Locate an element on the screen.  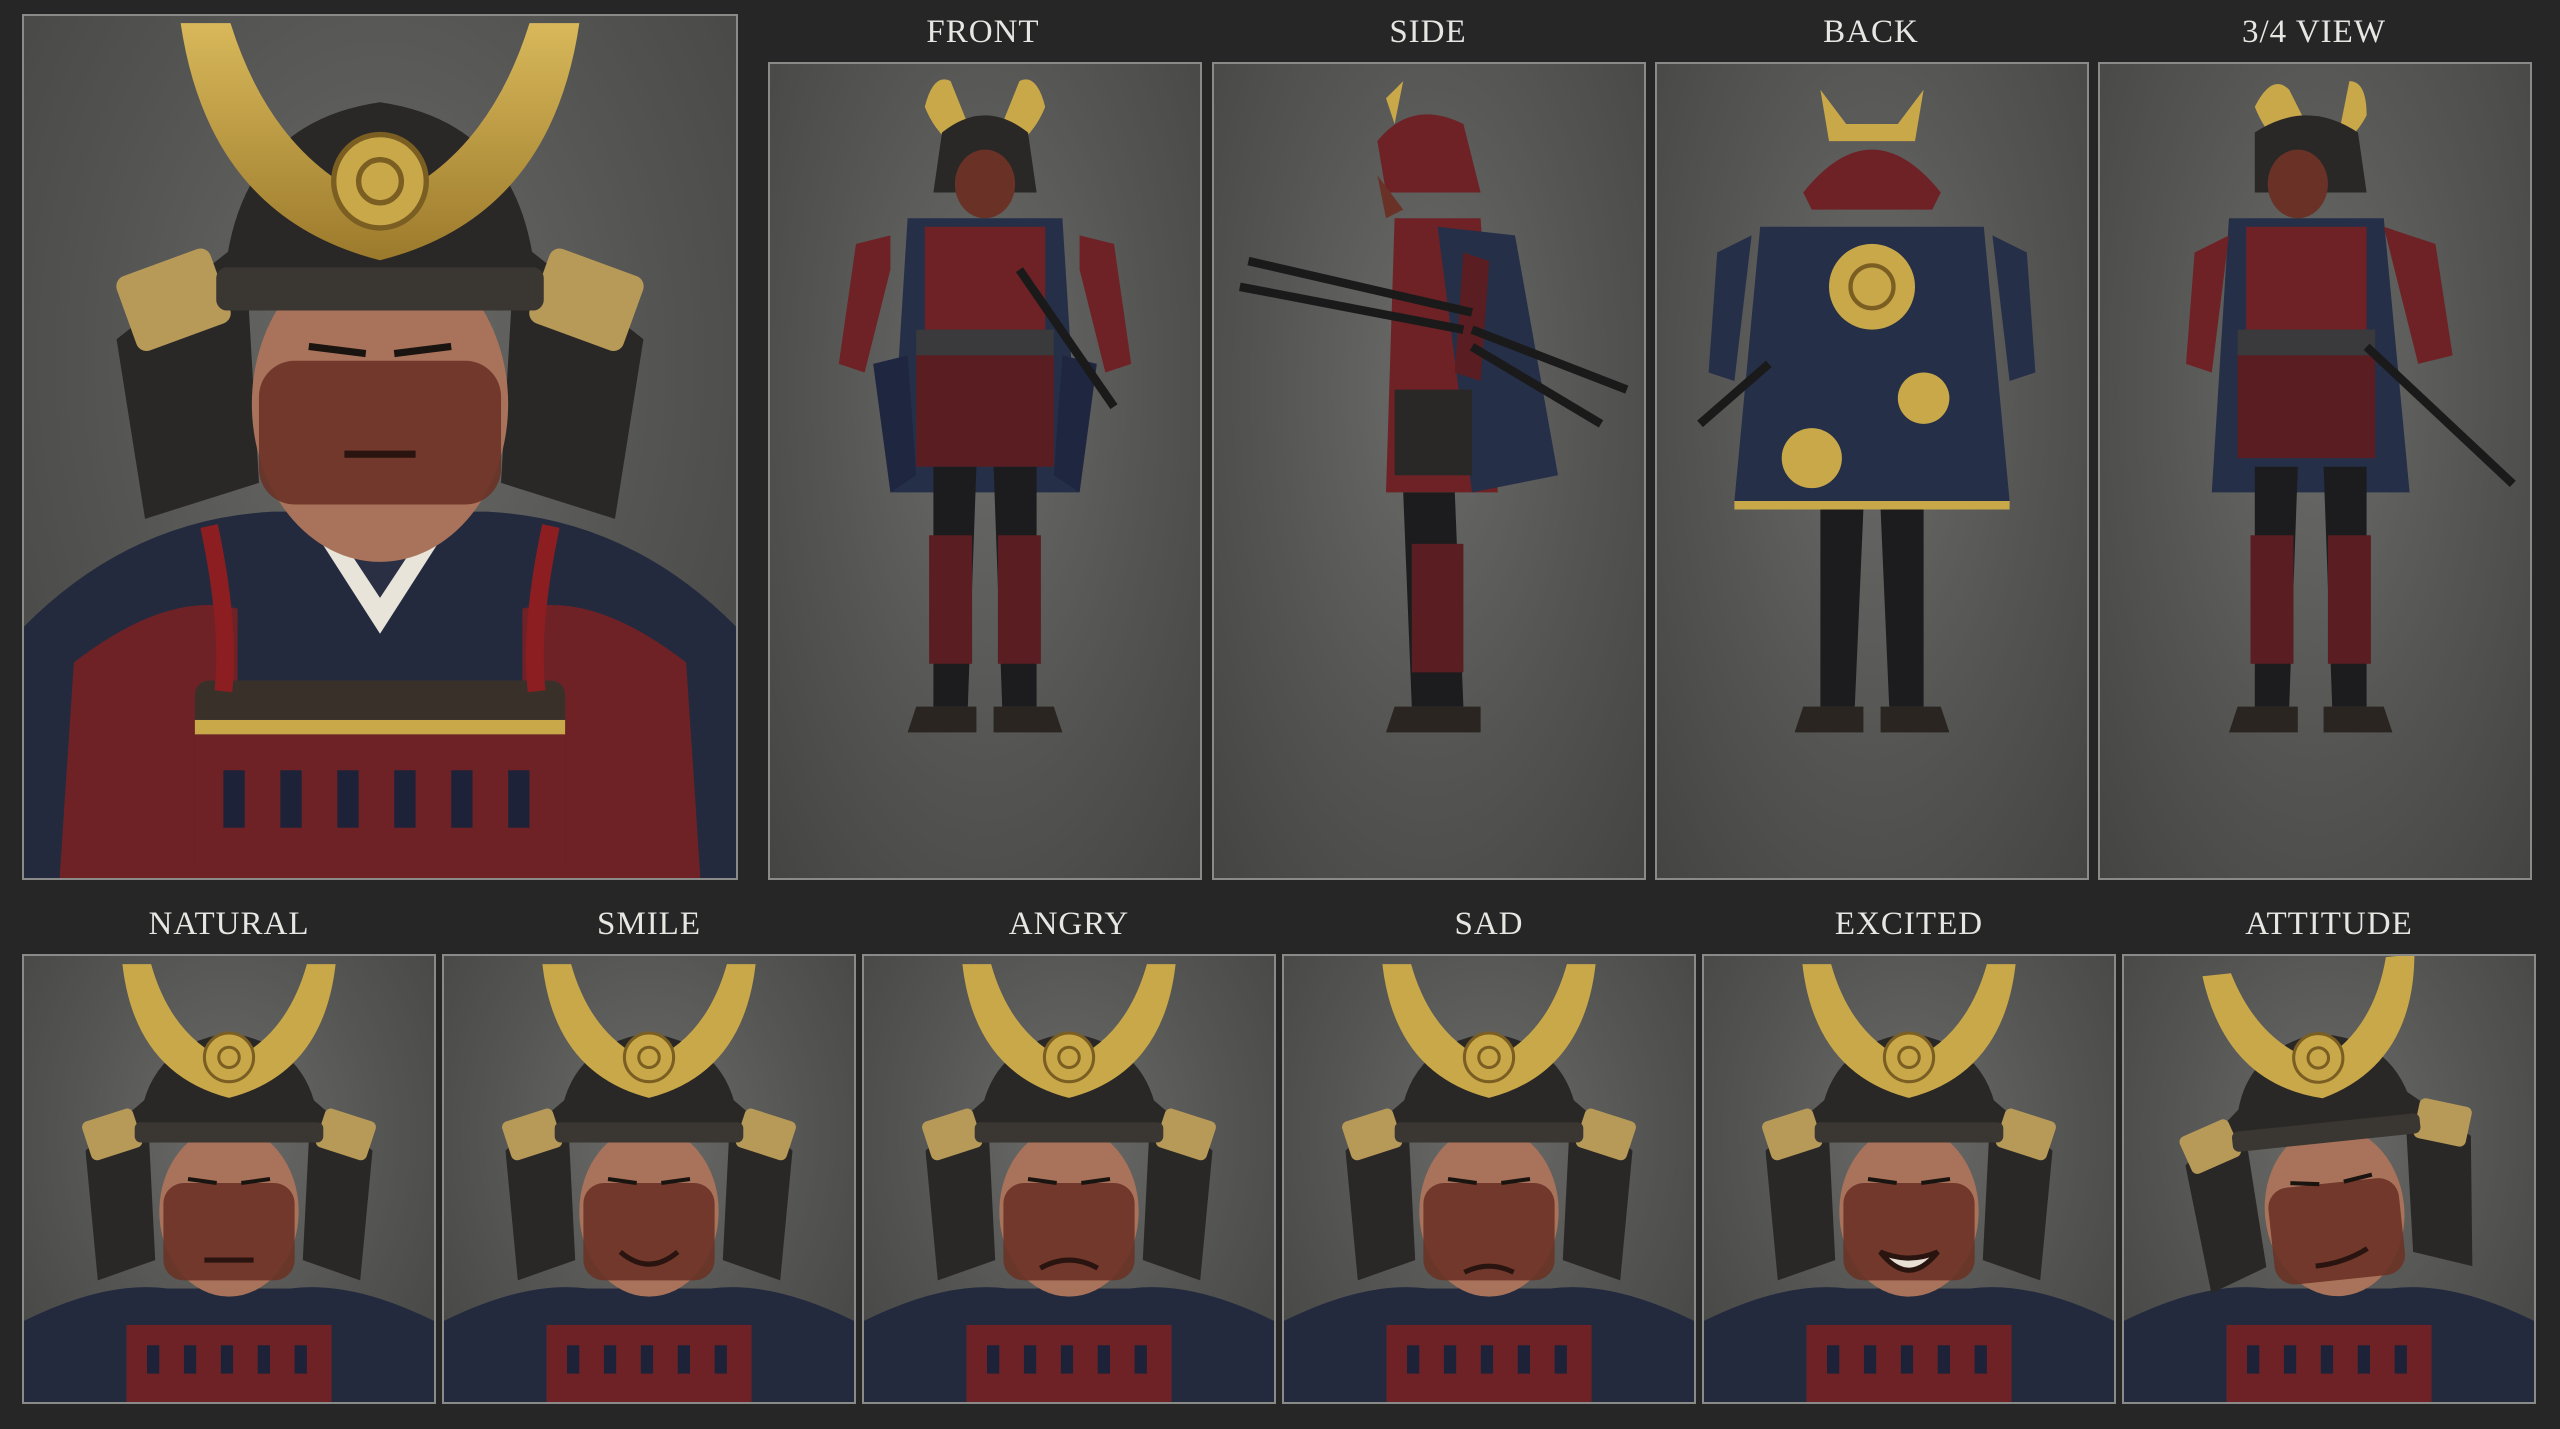
view-label-three-quarter: 3/4 VIEW is located at coordinates (2314, 32).